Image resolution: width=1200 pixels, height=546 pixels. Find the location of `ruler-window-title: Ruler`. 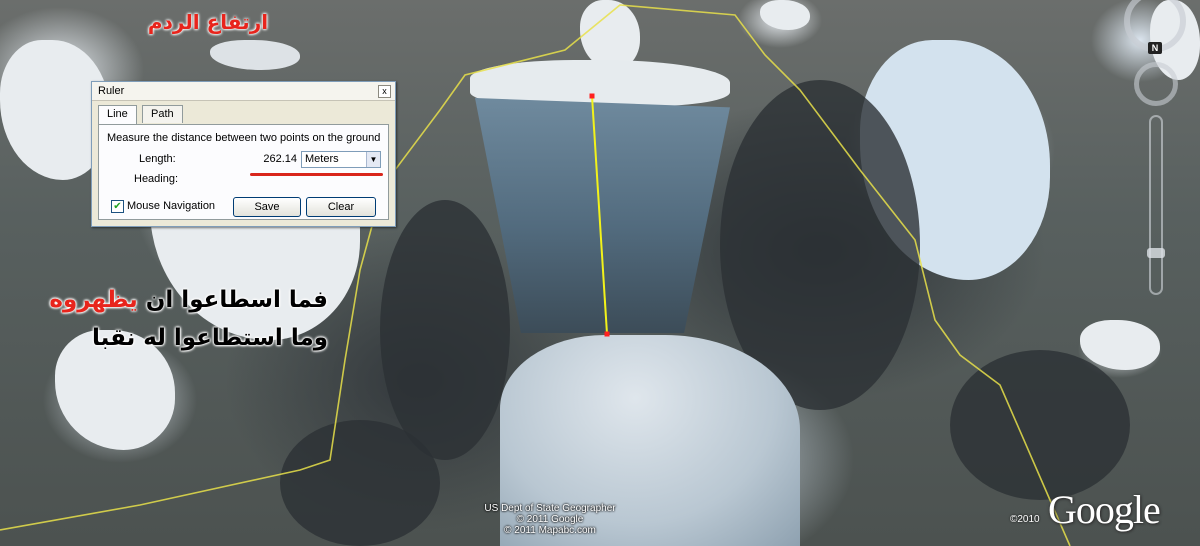

ruler-window-title: Ruler is located at coordinates (111, 91).